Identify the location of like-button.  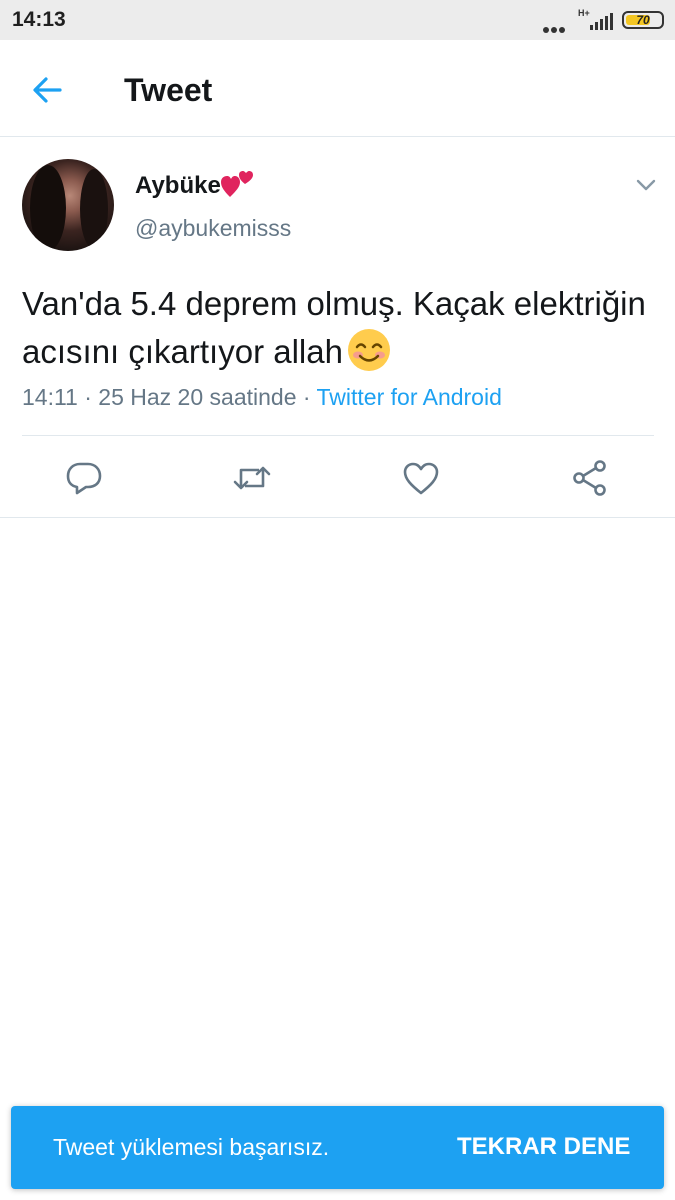
(421, 478).